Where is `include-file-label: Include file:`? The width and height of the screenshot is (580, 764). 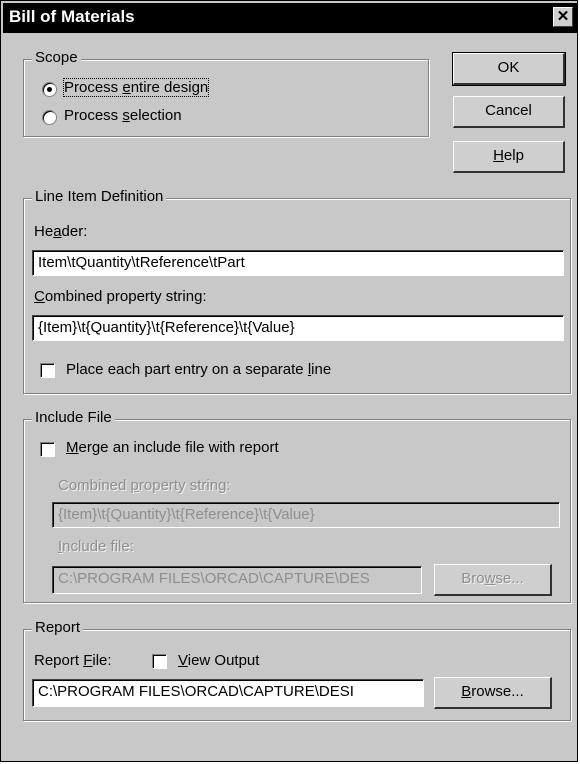
include-file-label: Include file: is located at coordinates (96, 546).